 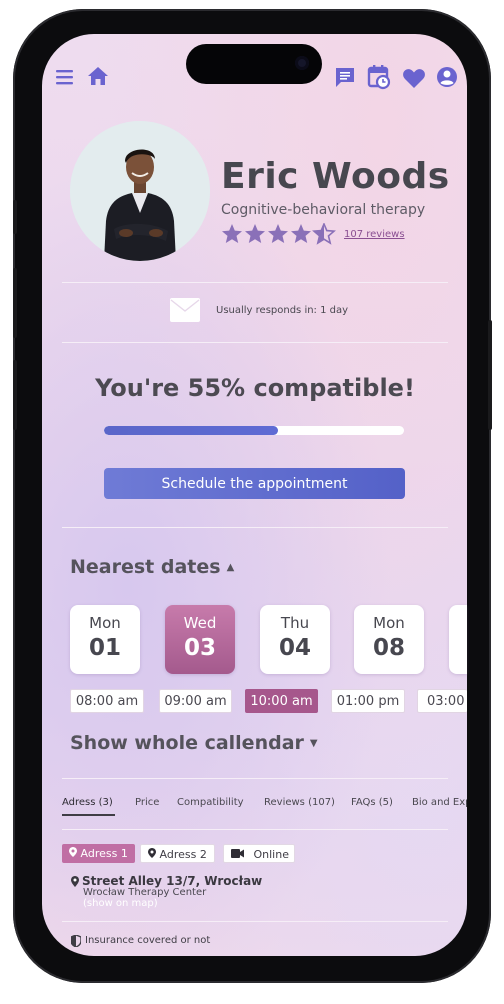 I want to click on action-button, so click(x=15, y=217).